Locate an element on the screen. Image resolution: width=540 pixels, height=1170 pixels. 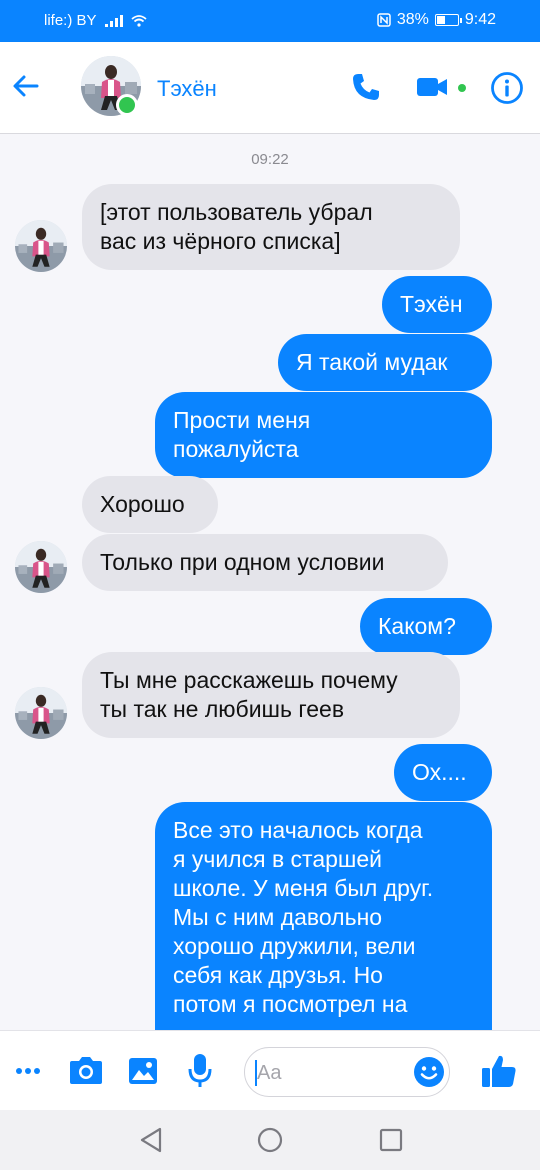
microphone-icon is located at coordinates (200, 1071).